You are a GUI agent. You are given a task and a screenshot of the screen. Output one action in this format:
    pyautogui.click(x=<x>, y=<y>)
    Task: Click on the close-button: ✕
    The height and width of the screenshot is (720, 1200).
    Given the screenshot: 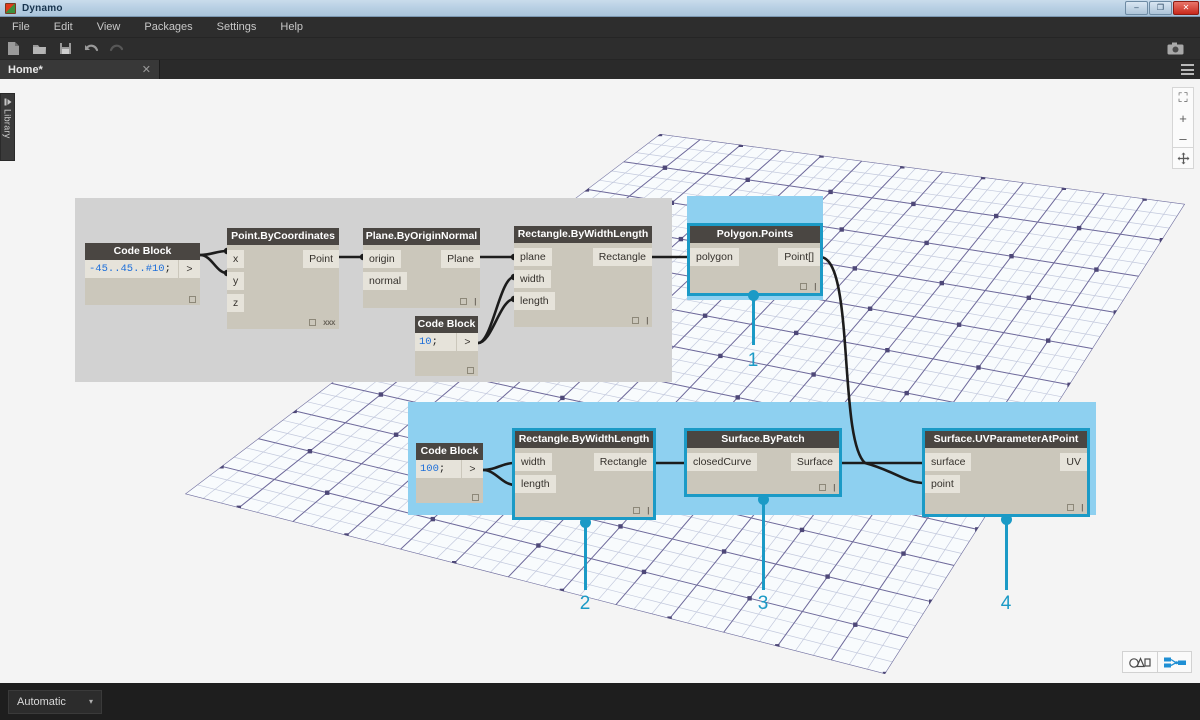 What is the action you would take?
    pyautogui.click(x=1186, y=7)
    